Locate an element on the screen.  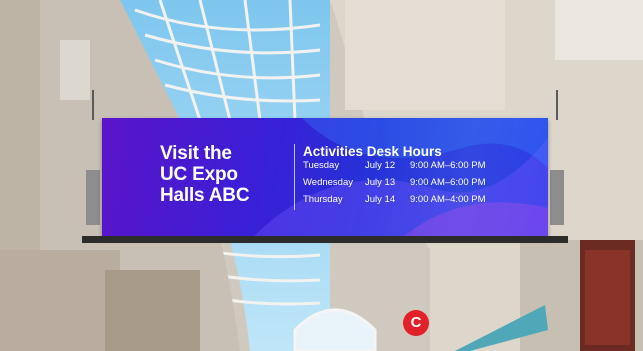
visit-line-2: UC Expo is located at coordinates (199, 174).